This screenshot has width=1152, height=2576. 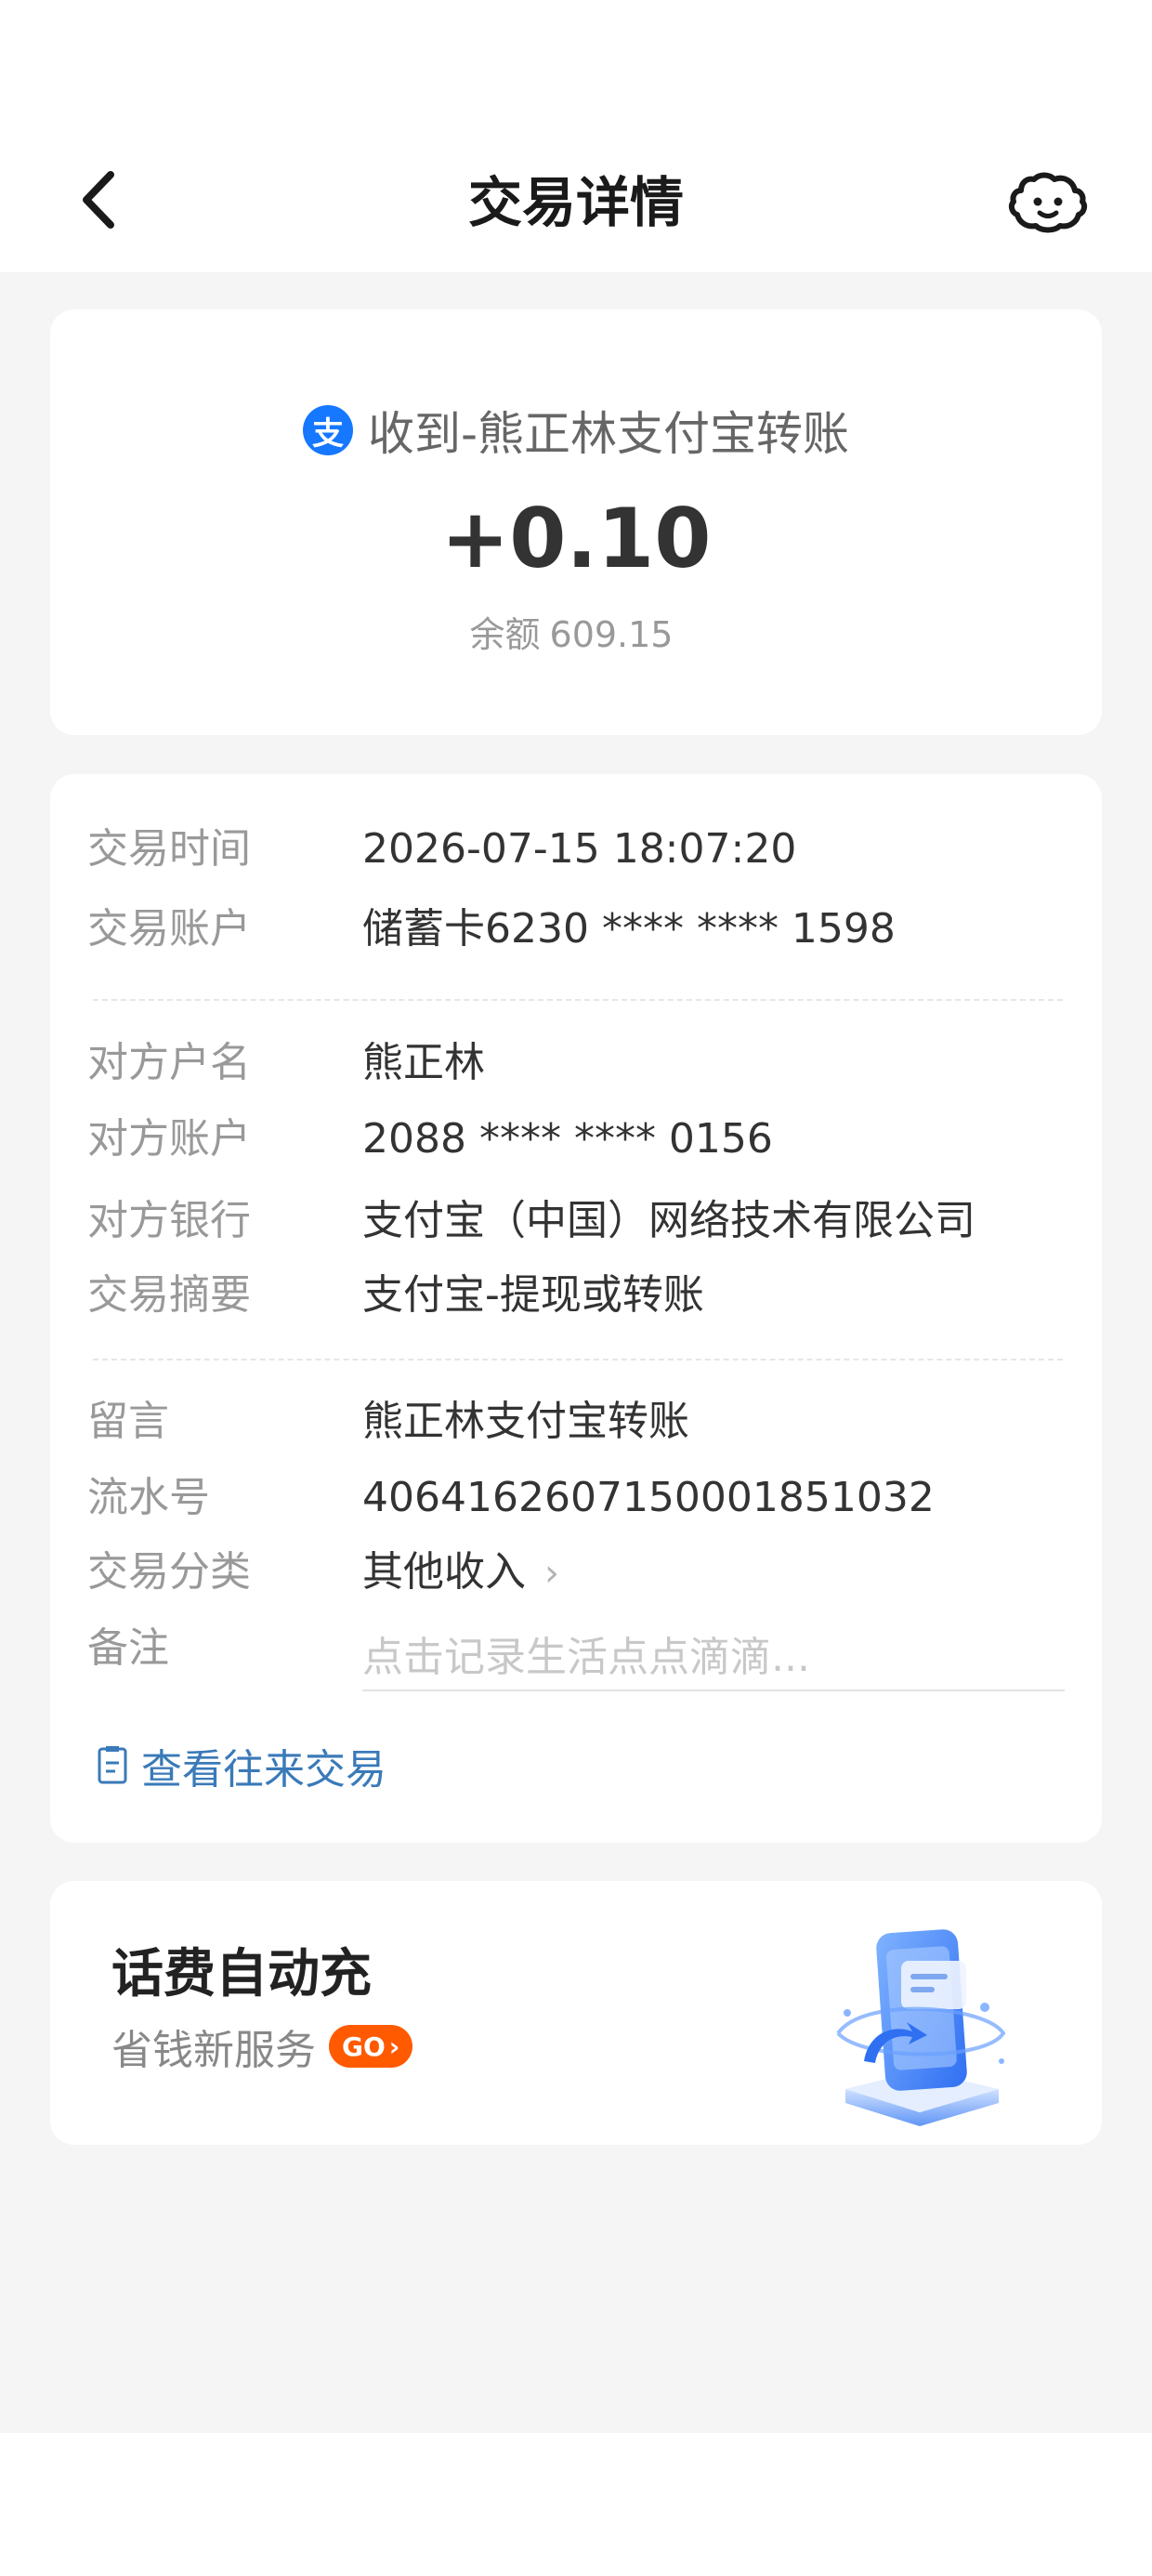 I want to click on detail-row-account: 交易账户 储蓄卡6230 **** **** 1598, so click(x=576, y=929).